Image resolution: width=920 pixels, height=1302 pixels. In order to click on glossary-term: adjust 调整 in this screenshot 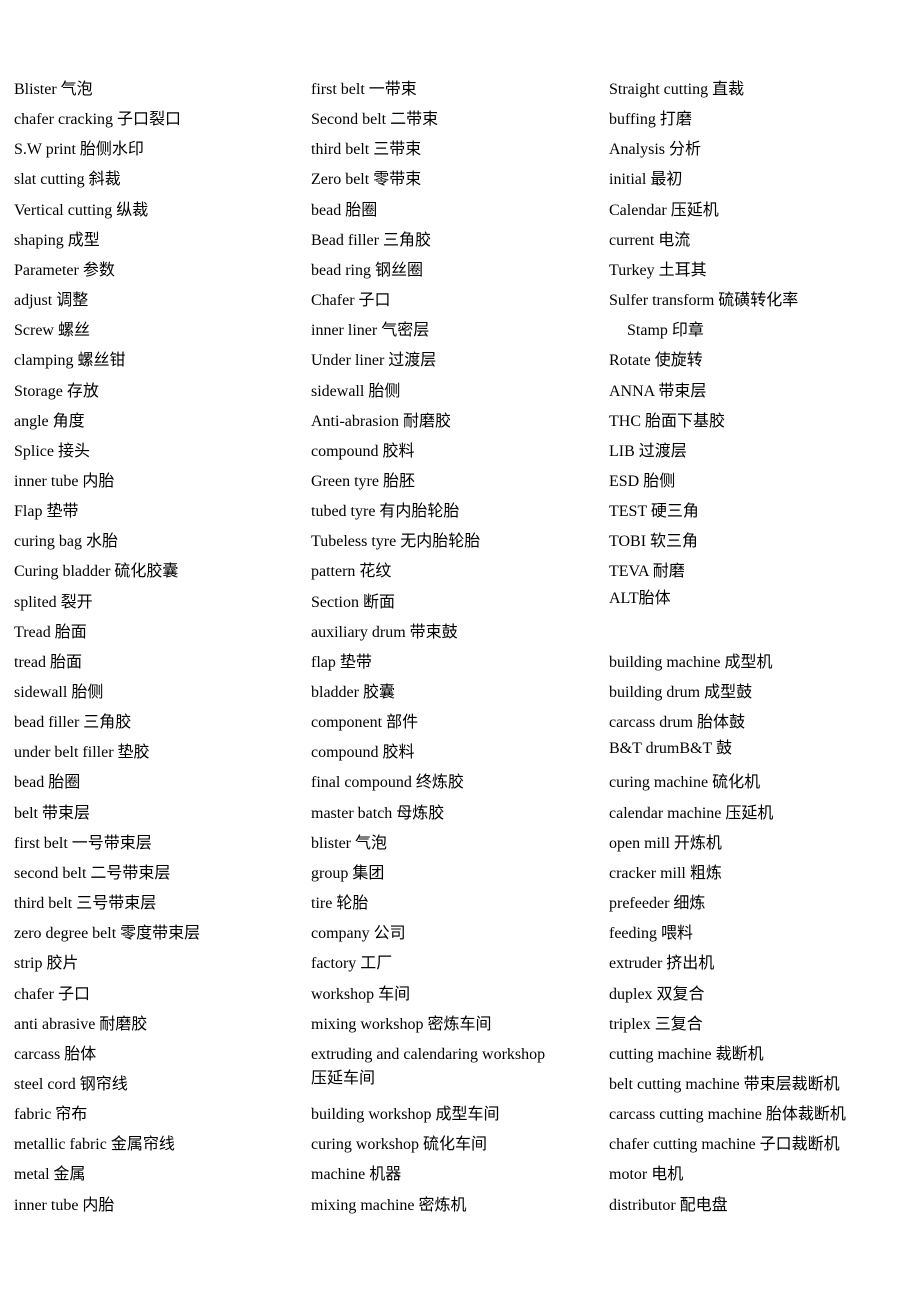, I will do `click(51, 301)`.